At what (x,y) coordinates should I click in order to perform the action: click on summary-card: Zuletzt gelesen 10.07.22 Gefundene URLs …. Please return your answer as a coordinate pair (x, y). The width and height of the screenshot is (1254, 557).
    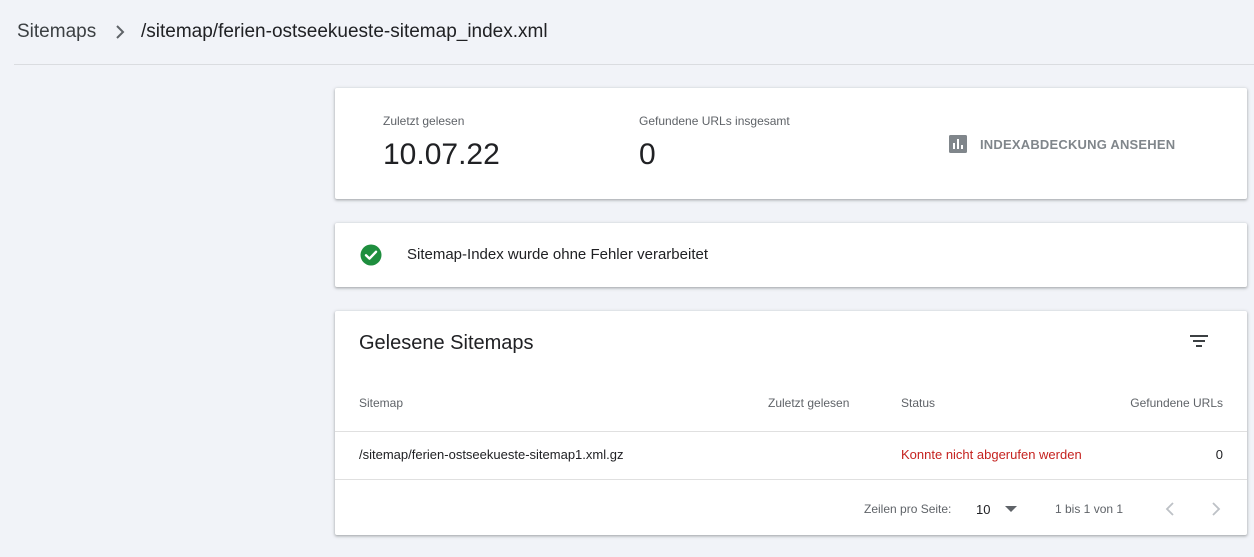
    Looking at the image, I should click on (791, 143).